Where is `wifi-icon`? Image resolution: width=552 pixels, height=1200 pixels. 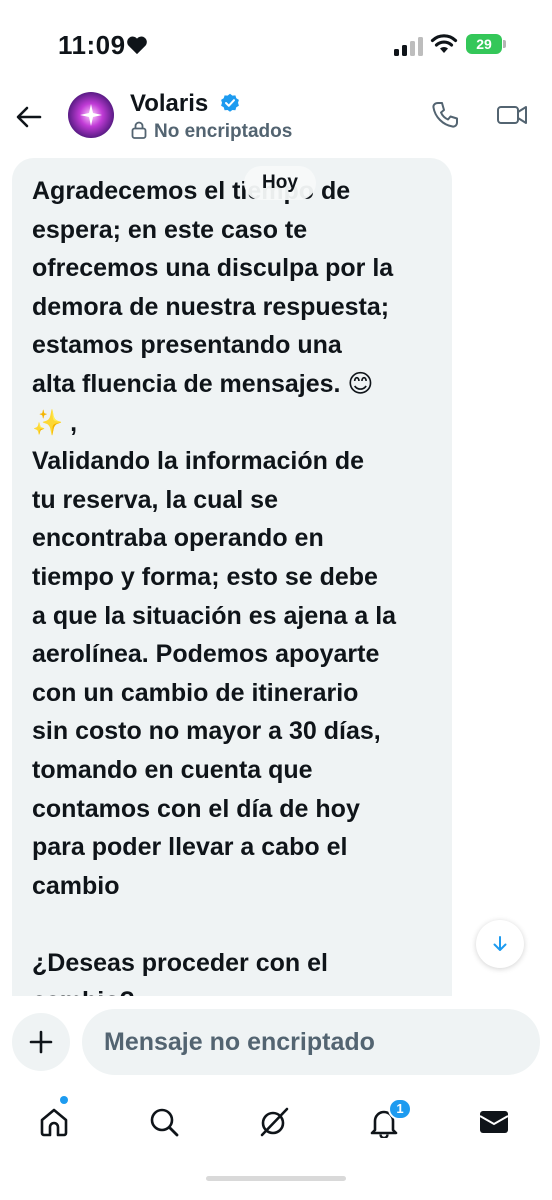 wifi-icon is located at coordinates (444, 43).